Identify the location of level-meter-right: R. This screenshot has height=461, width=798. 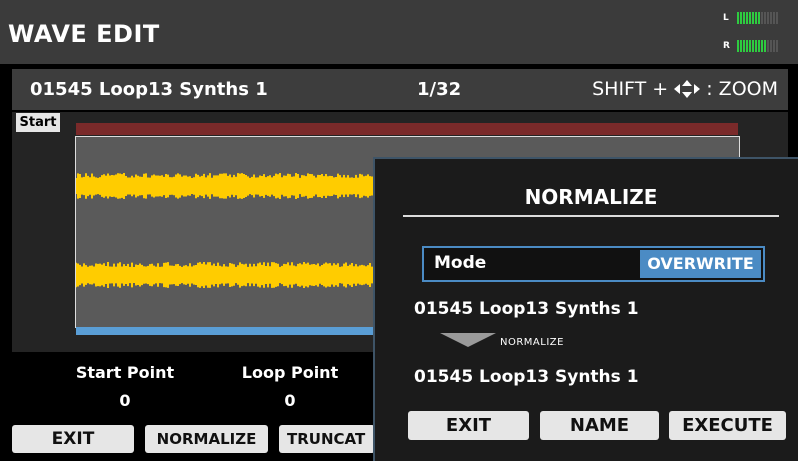
(750, 45).